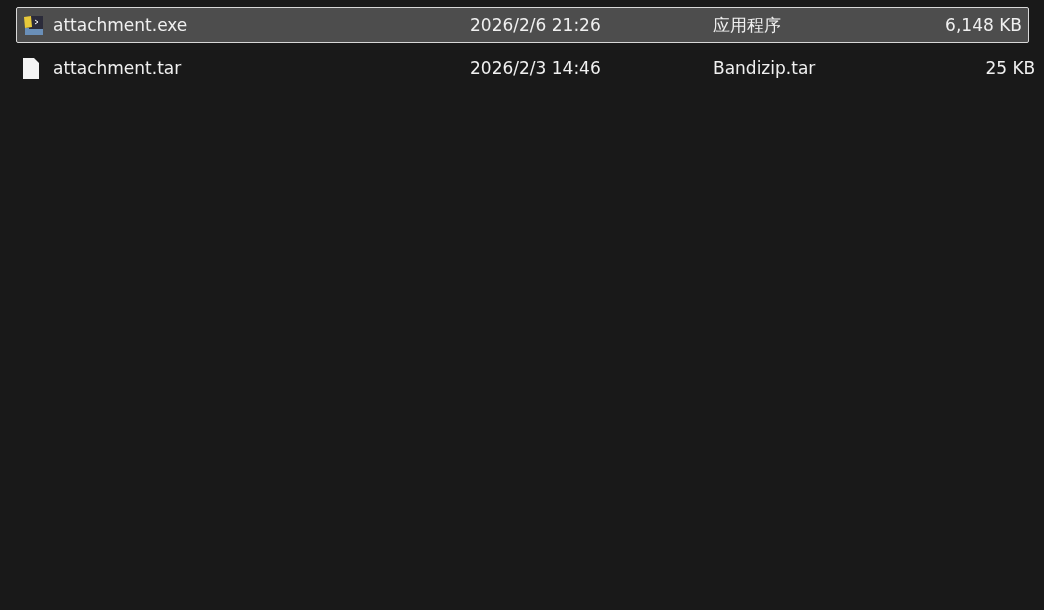  Describe the element at coordinates (31, 68) in the screenshot. I see `file-icon` at that location.